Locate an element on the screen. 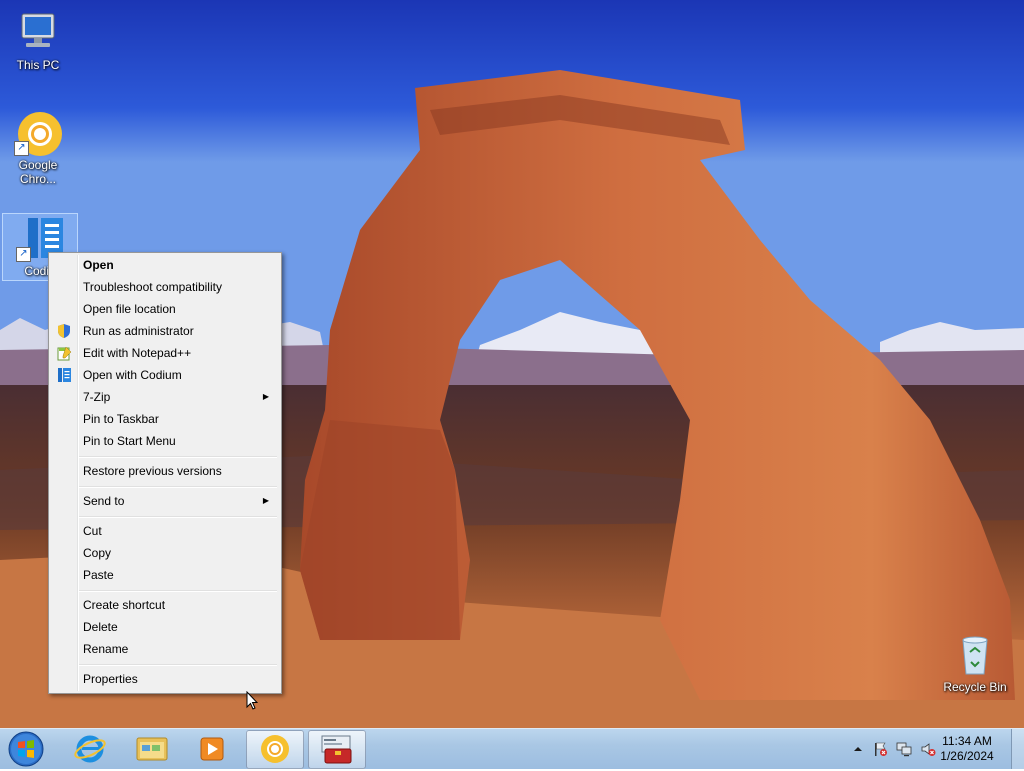  computer-icon is located at coordinates (38, 32).